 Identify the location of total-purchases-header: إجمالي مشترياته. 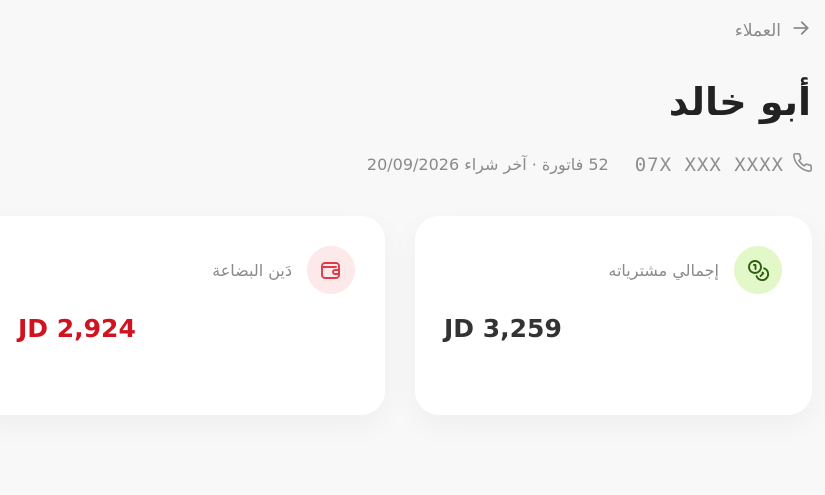
(695, 270).